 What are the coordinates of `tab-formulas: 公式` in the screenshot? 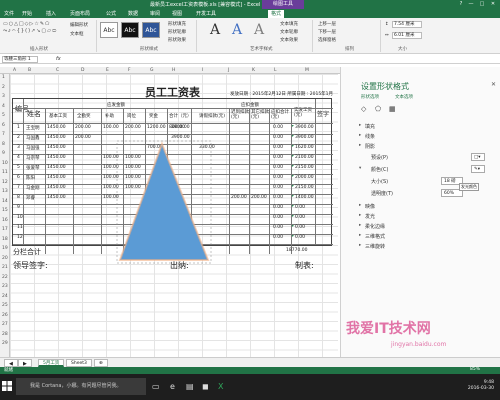 It's located at (111, 13).